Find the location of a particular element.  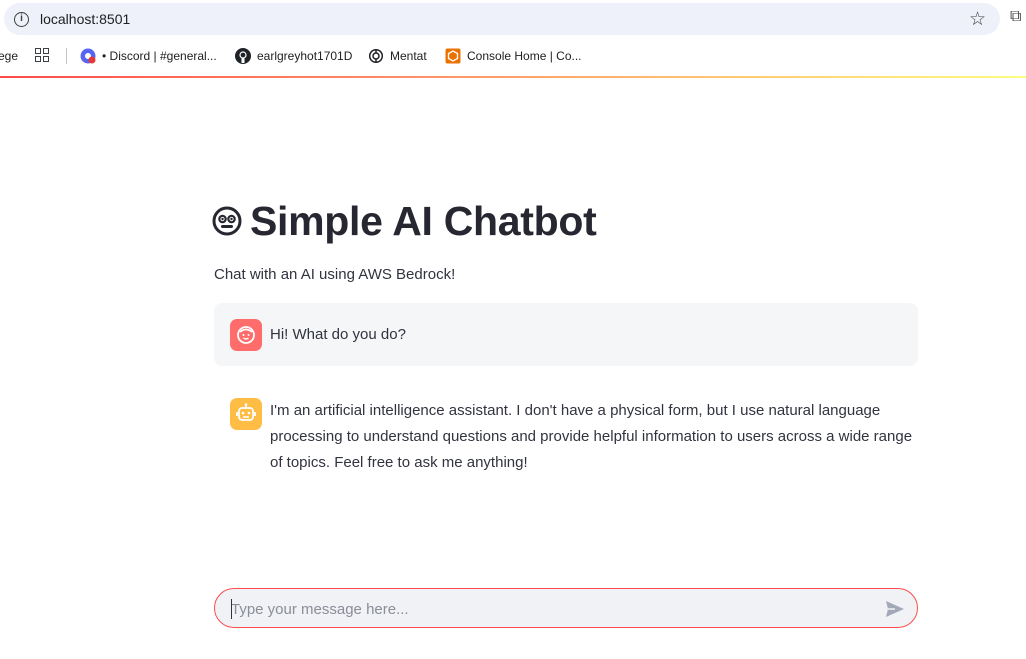

bookmark-truncated: ege is located at coordinates (9, 56).